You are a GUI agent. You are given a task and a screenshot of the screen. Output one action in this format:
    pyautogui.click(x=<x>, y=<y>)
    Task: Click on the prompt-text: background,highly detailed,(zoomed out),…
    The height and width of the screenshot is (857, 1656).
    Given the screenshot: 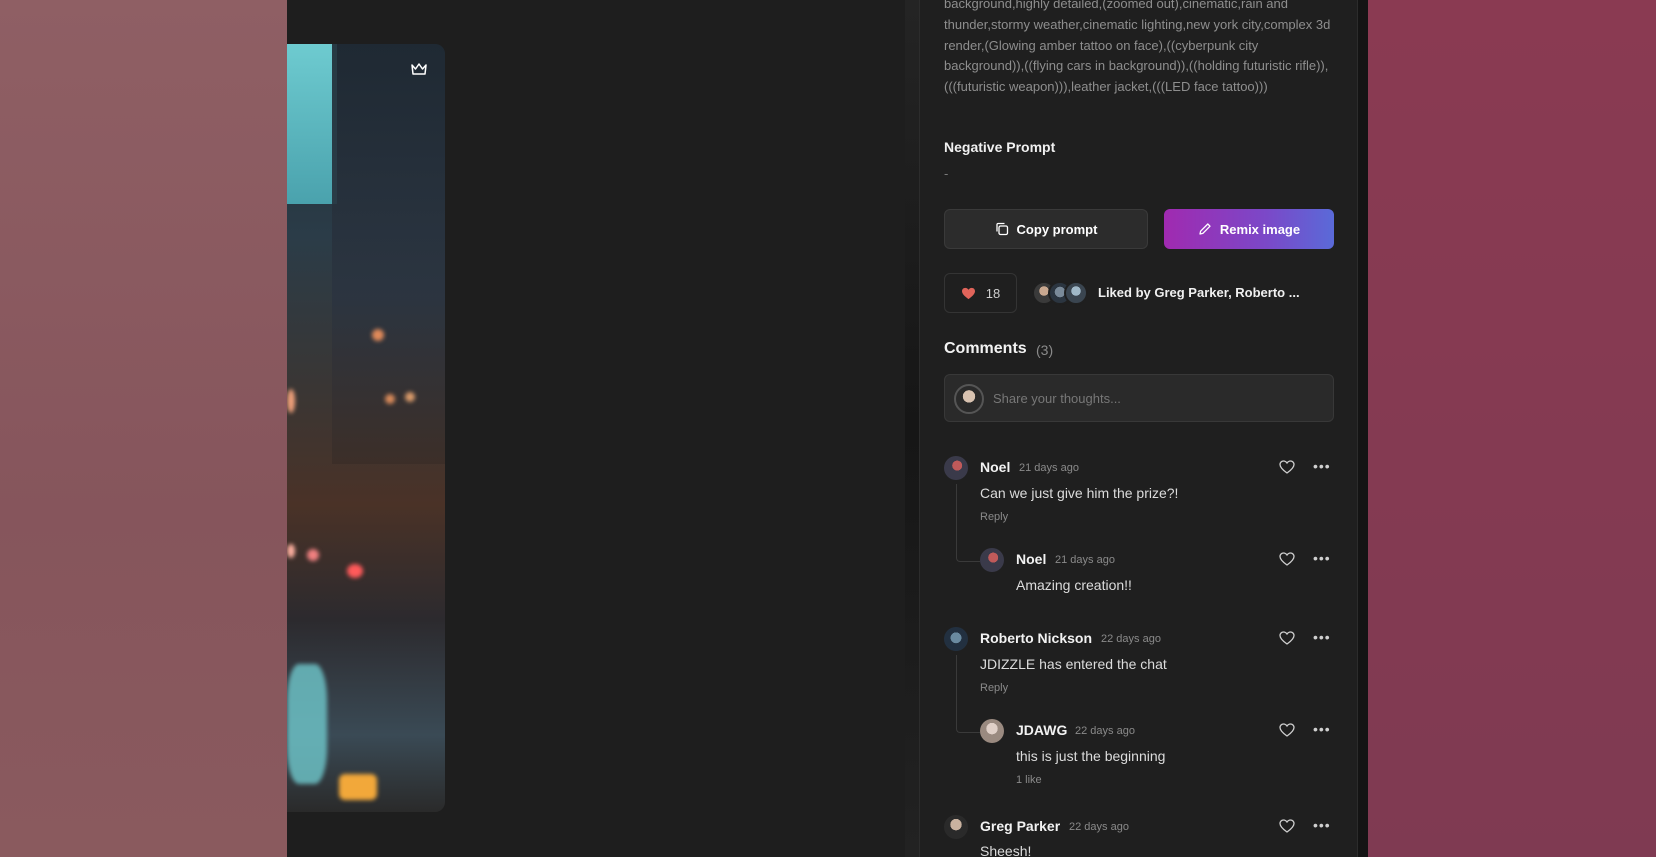 What is the action you would take?
    pyautogui.click(x=1137, y=47)
    